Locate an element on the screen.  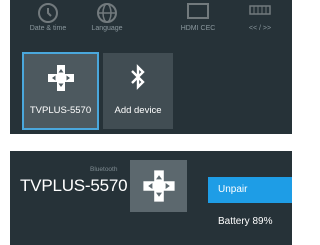
device-icon-box is located at coordinates (158, 186).